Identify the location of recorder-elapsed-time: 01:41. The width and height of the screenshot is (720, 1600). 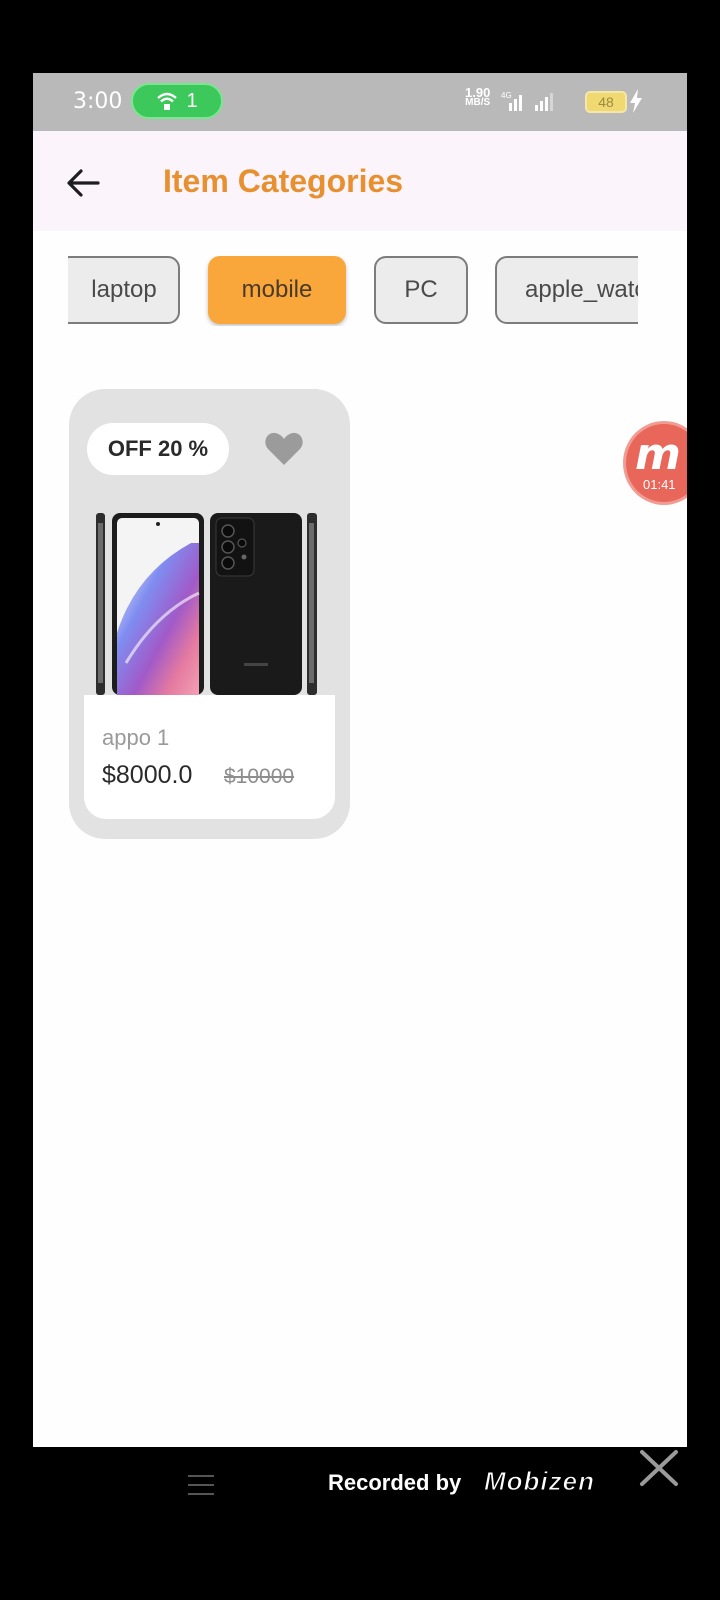
(659, 484).